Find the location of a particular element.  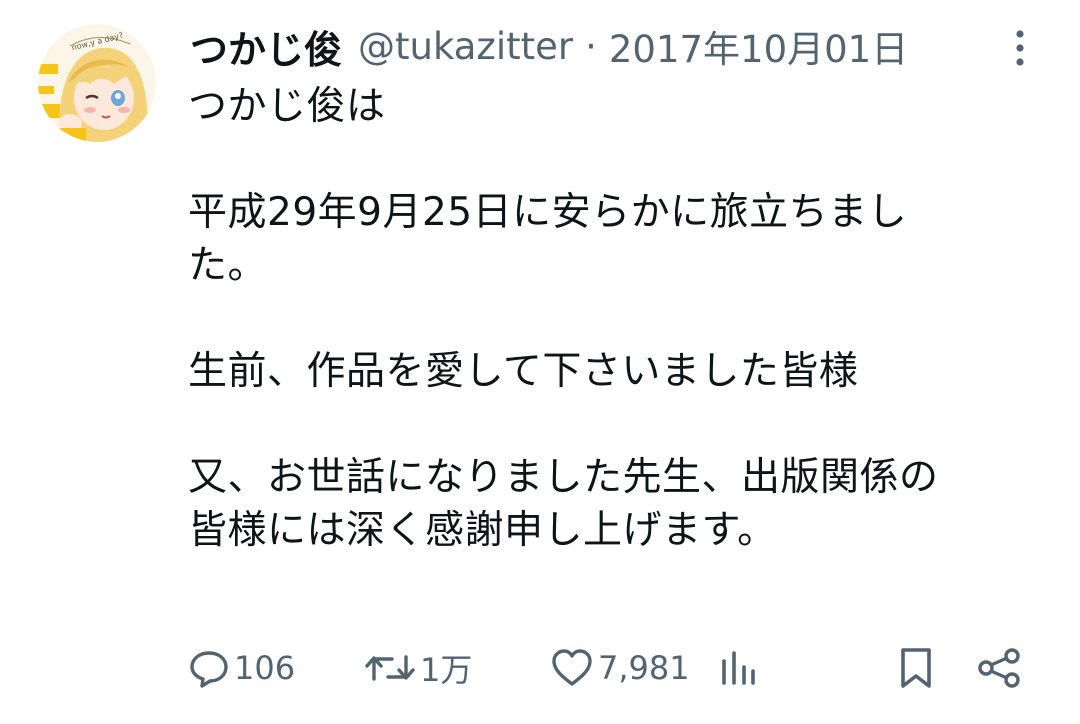

views-button is located at coordinates (738, 668).